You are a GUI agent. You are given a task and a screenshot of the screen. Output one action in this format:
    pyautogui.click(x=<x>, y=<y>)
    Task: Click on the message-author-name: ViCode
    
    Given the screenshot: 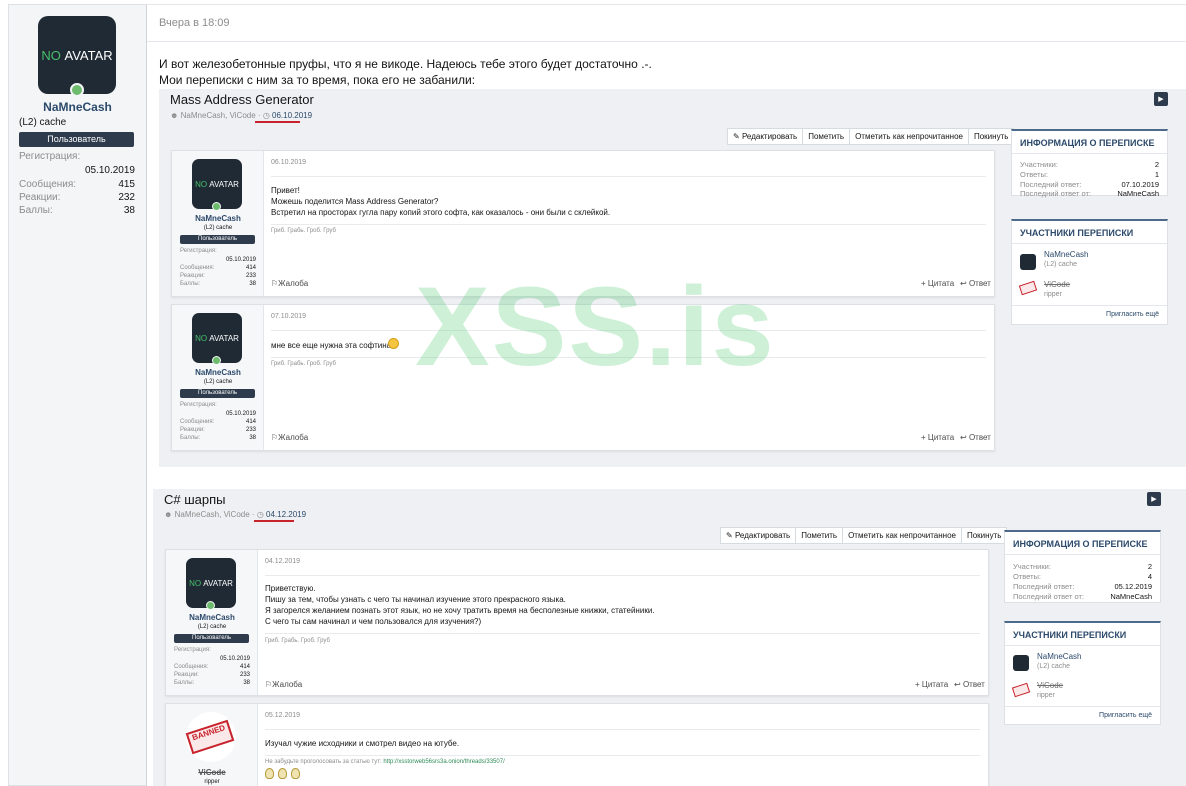 What is the action you would take?
    pyautogui.click(x=212, y=772)
    